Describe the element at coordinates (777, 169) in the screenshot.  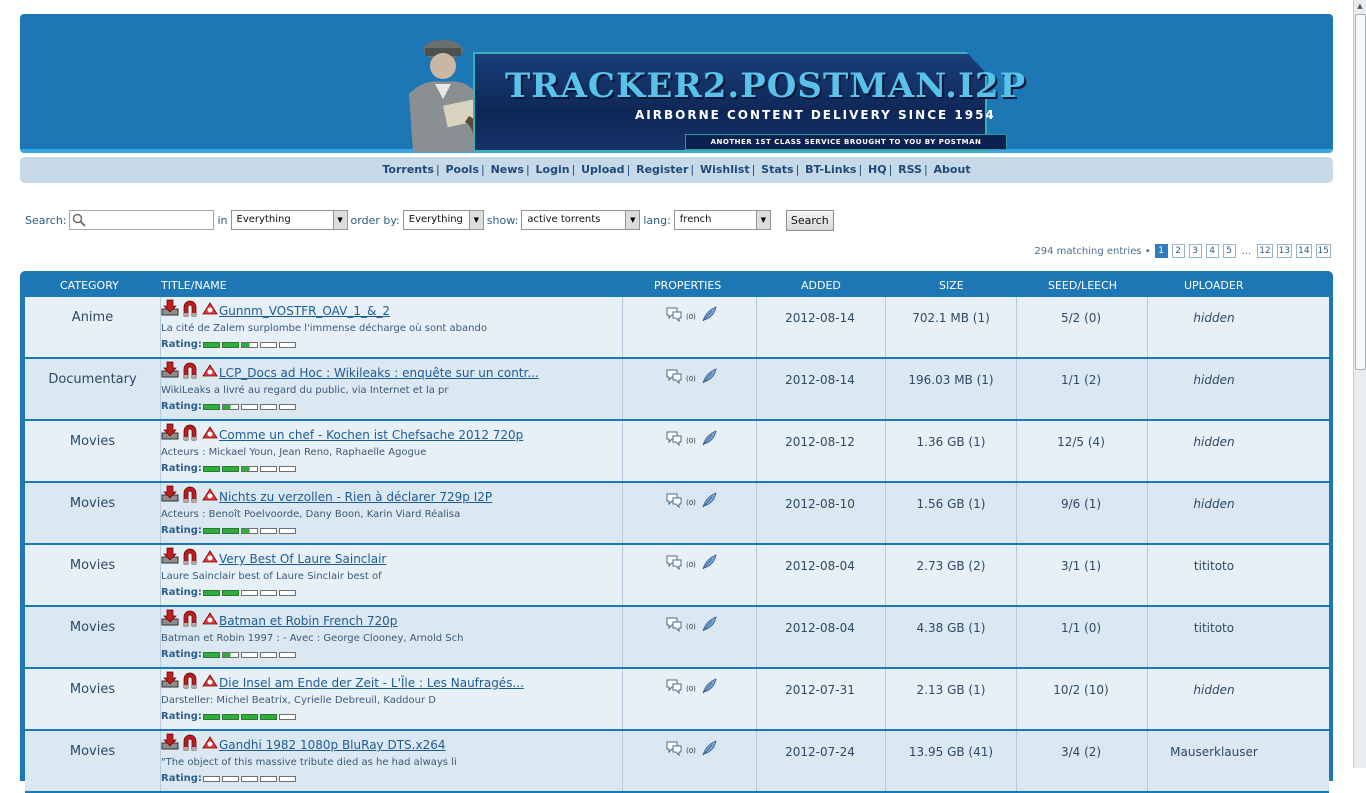
I see `nav-stats: Stats` at that location.